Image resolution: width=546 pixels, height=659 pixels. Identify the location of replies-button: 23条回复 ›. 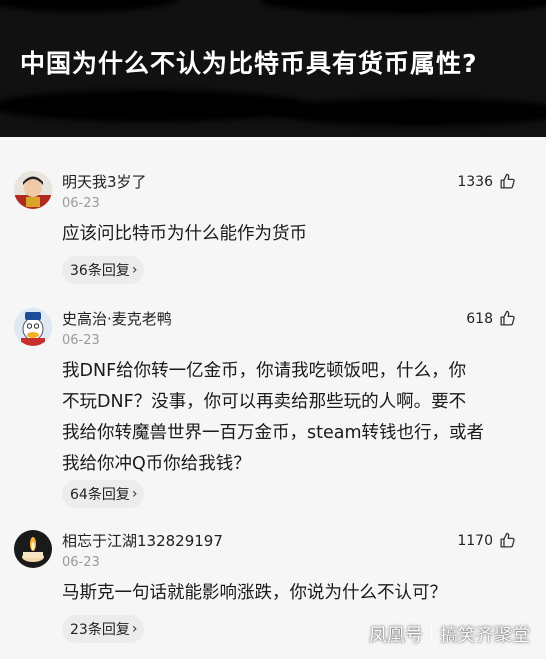
(103, 629).